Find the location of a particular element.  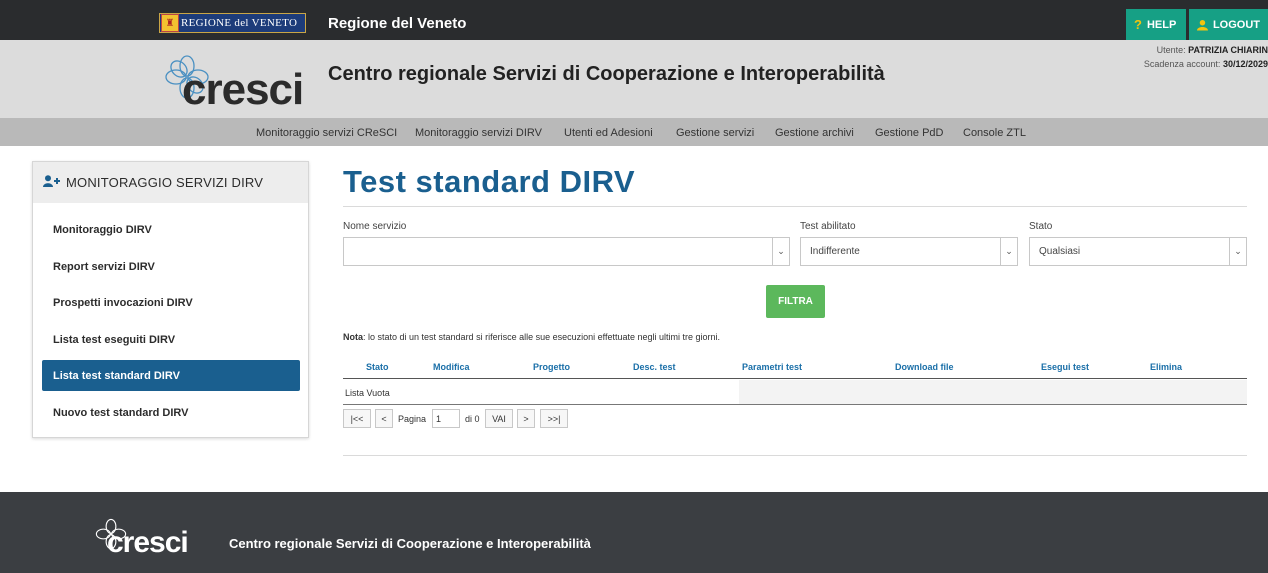

footer-logo-text: cresci is located at coordinates (148, 542).